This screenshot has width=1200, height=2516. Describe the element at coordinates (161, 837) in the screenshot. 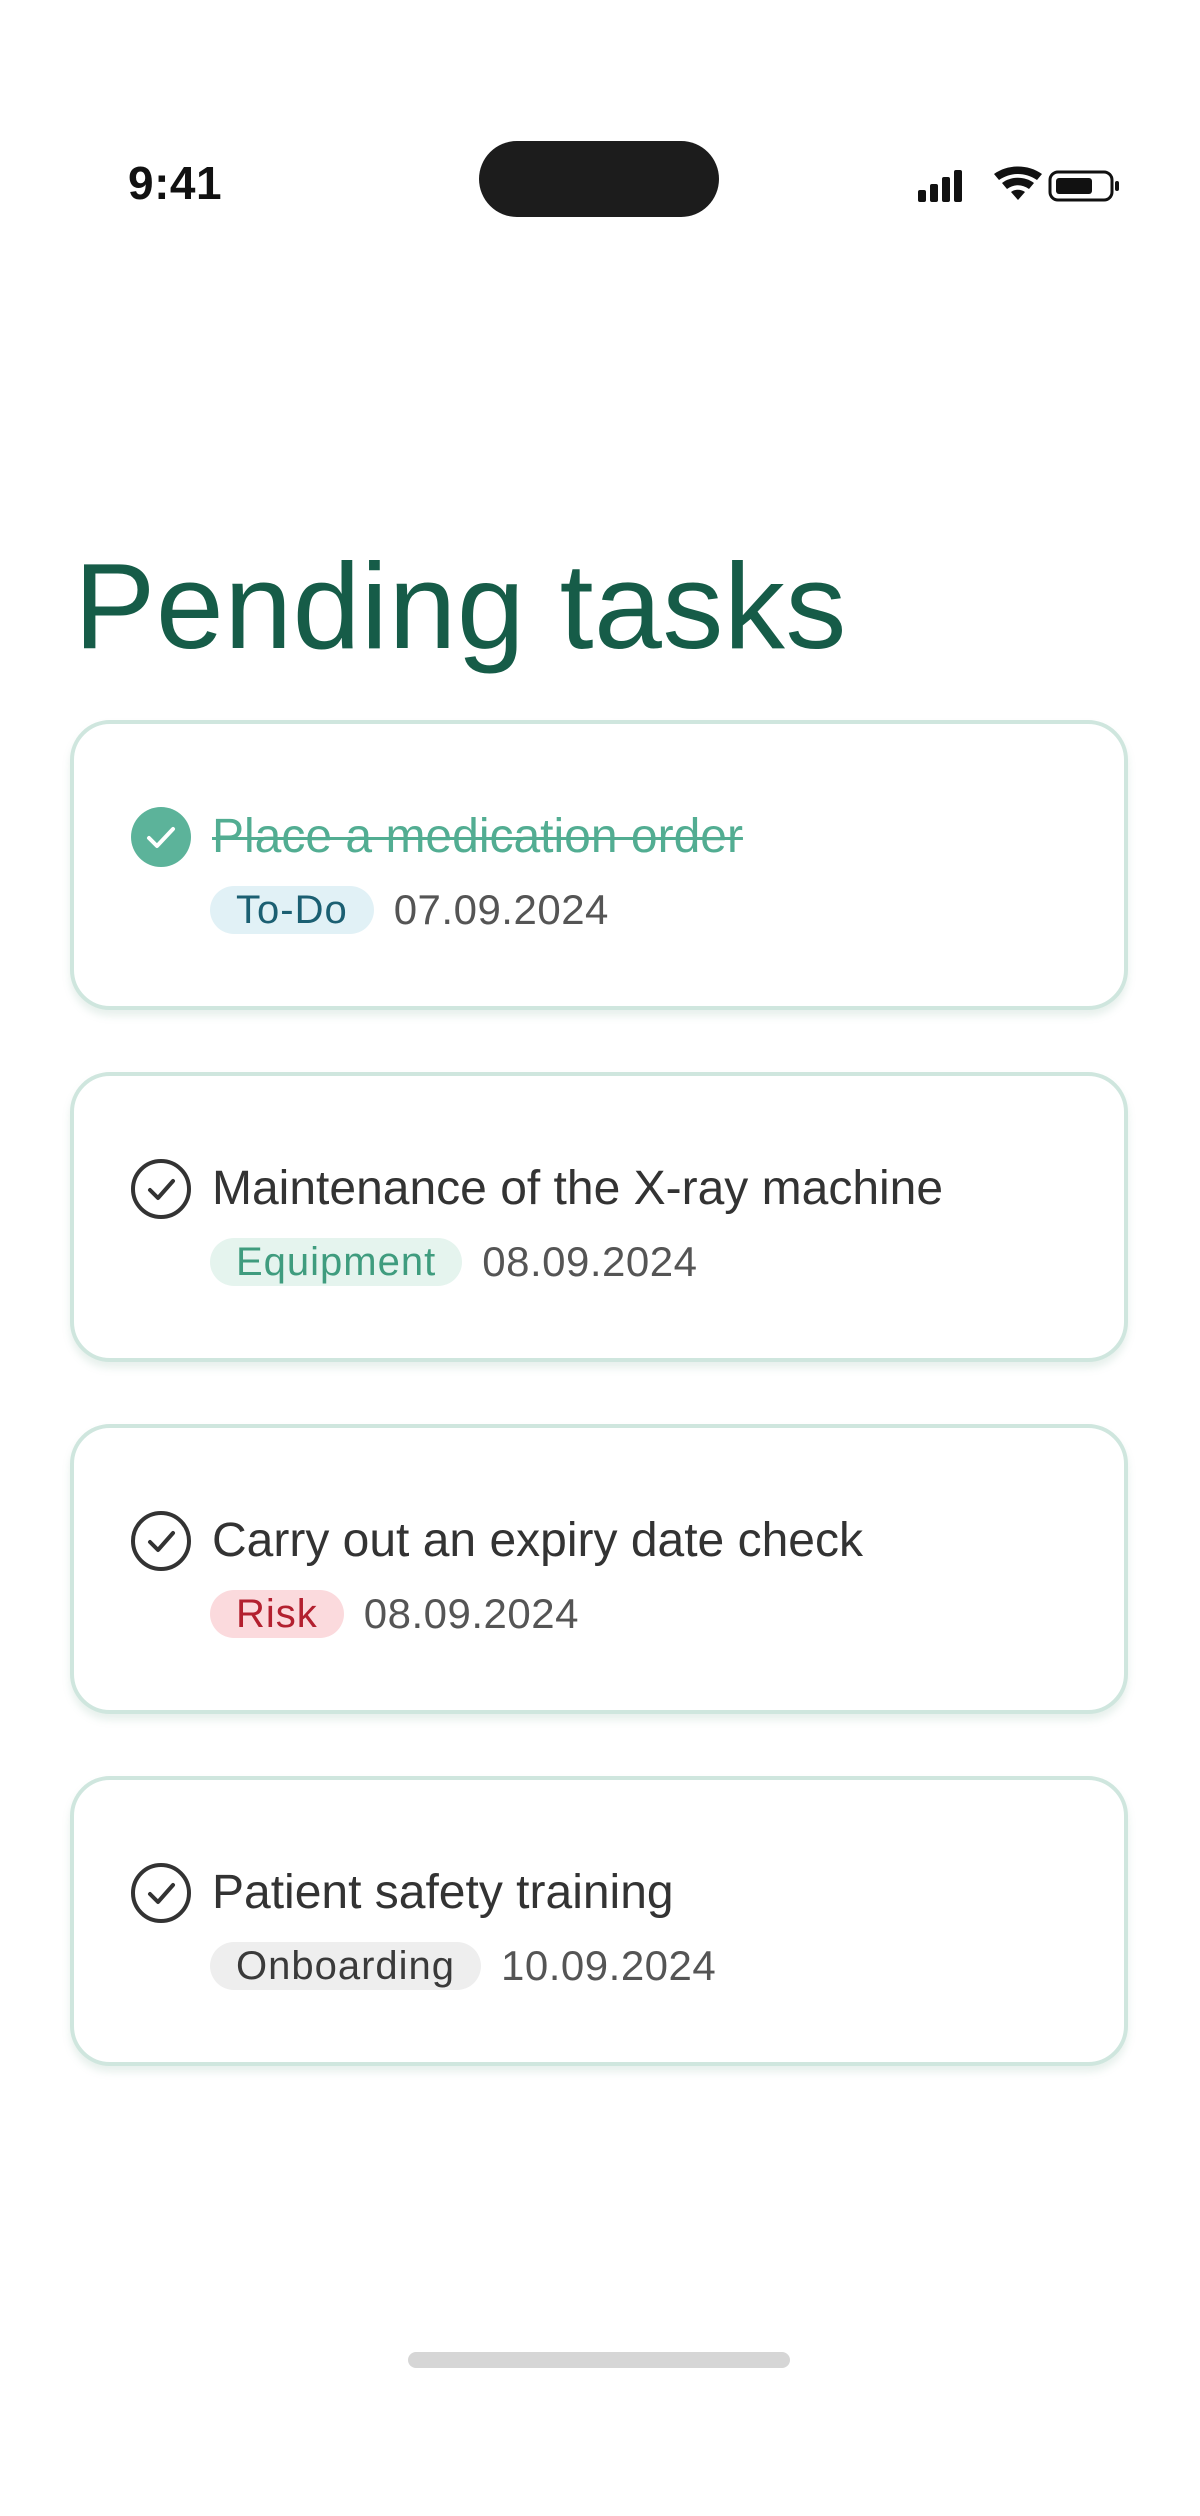

I see `checkmark-circle-filled-icon` at that location.